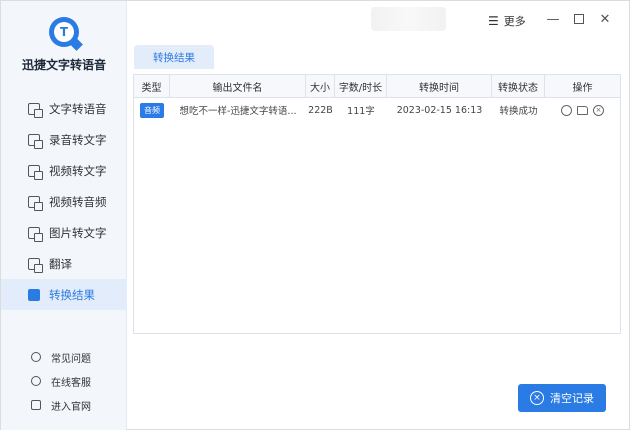 Image resolution: width=630 pixels, height=430 pixels. I want to click on cell-time: 2023-02-15 16:13, so click(439, 110).